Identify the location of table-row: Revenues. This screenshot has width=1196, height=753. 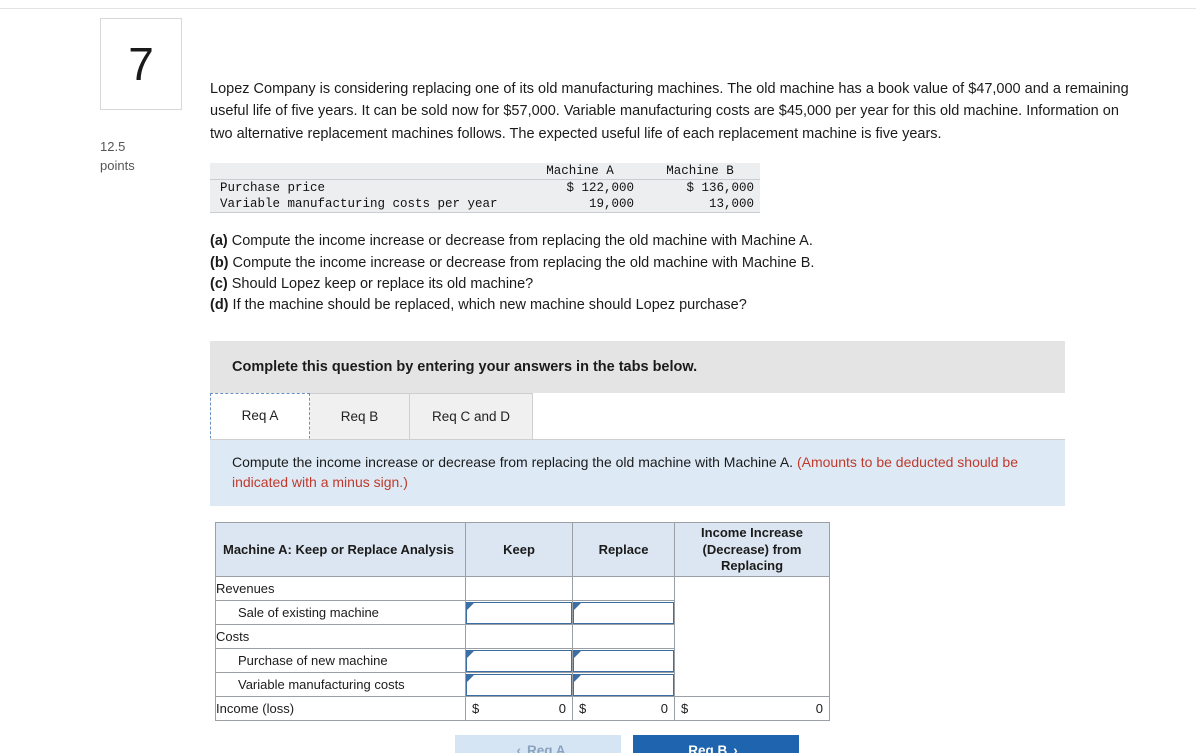
(522, 636).